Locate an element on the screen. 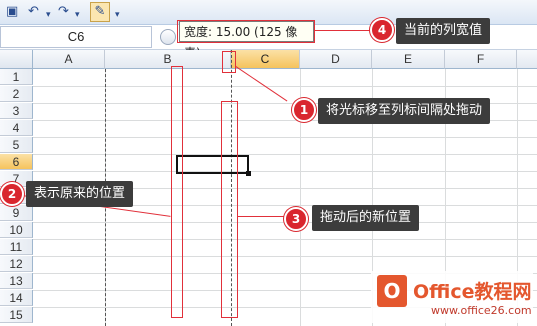 The image size is (537, 326). name-box: C6 is located at coordinates (76, 37).